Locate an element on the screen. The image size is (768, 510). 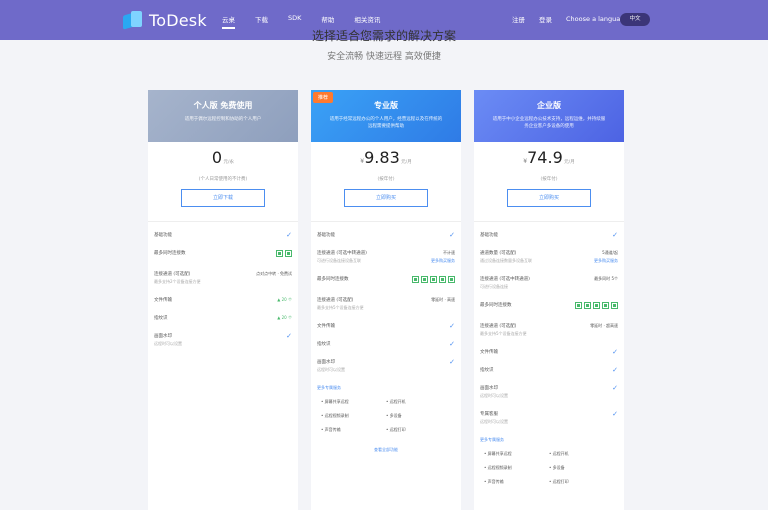
feature-label-wrap: 画面水印远程时可以设置 is located at coordinates (168, 340).